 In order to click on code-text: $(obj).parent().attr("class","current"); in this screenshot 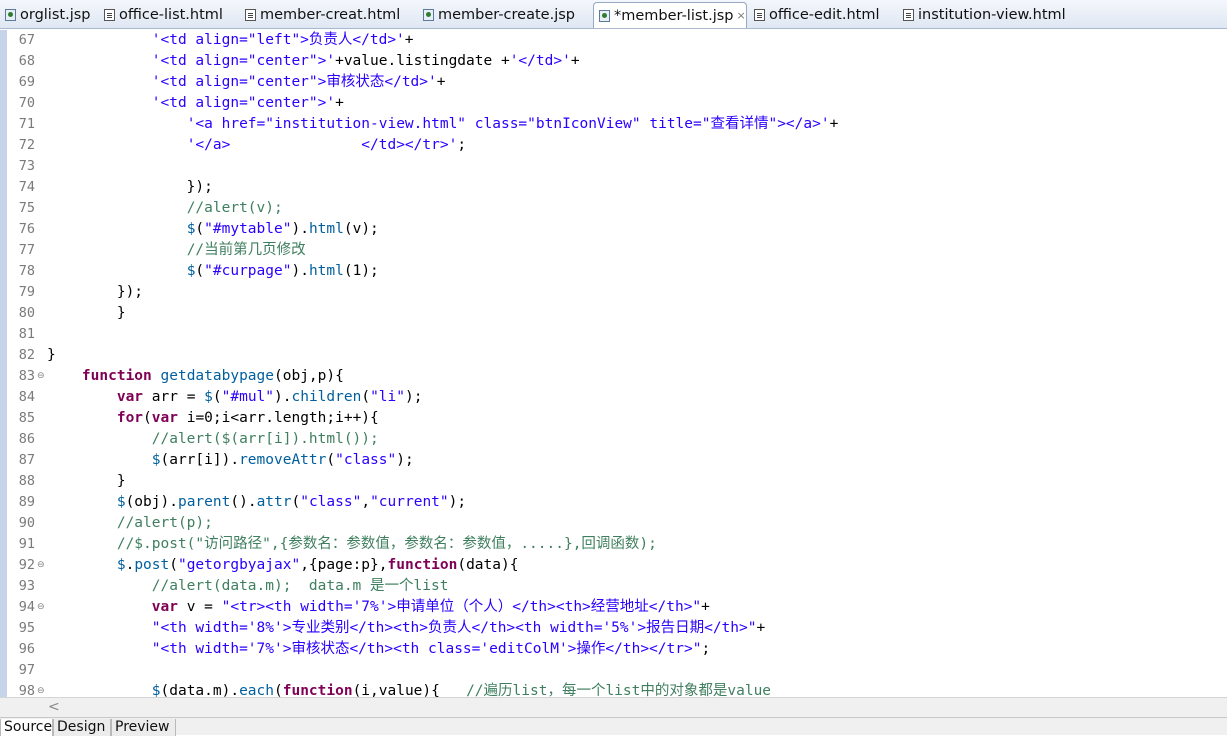, I will do `click(256, 502)`.